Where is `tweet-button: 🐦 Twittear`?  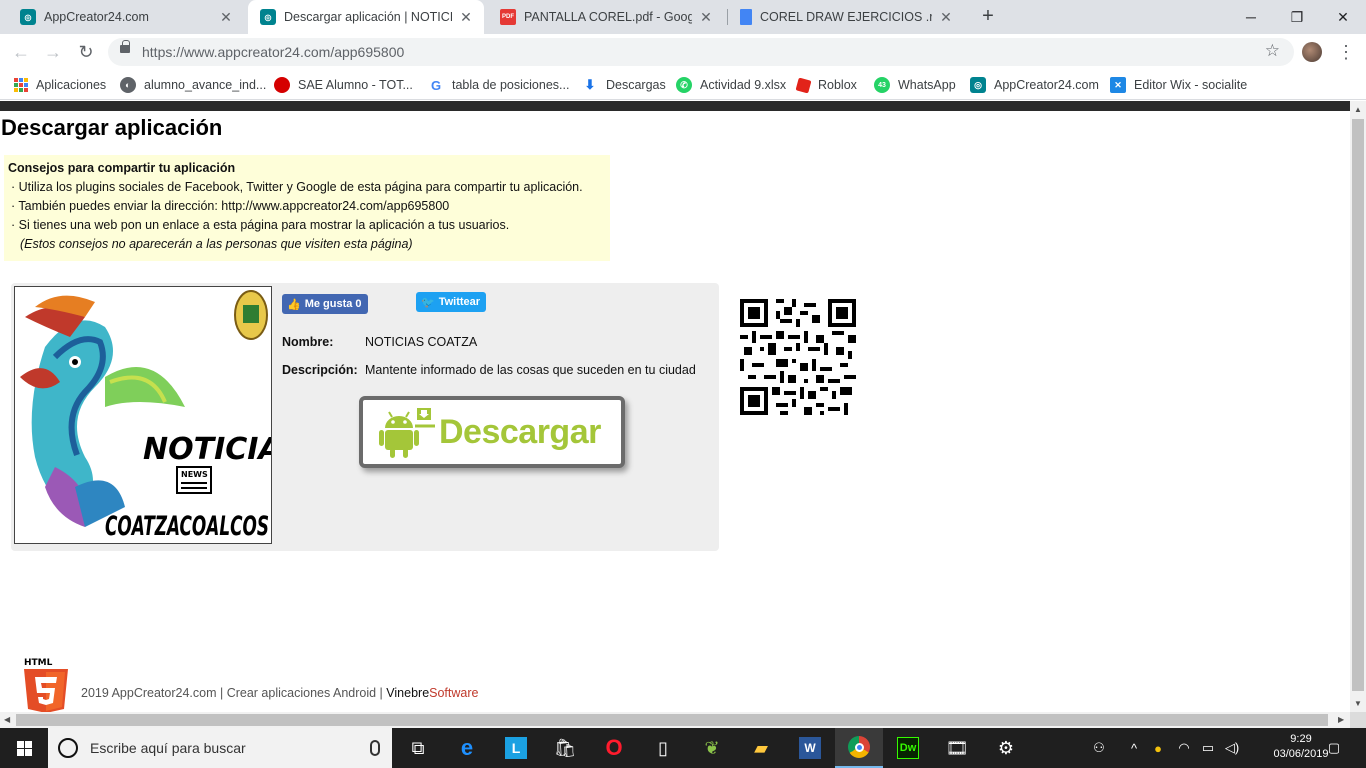
tweet-button: 🐦 Twittear is located at coordinates (451, 302).